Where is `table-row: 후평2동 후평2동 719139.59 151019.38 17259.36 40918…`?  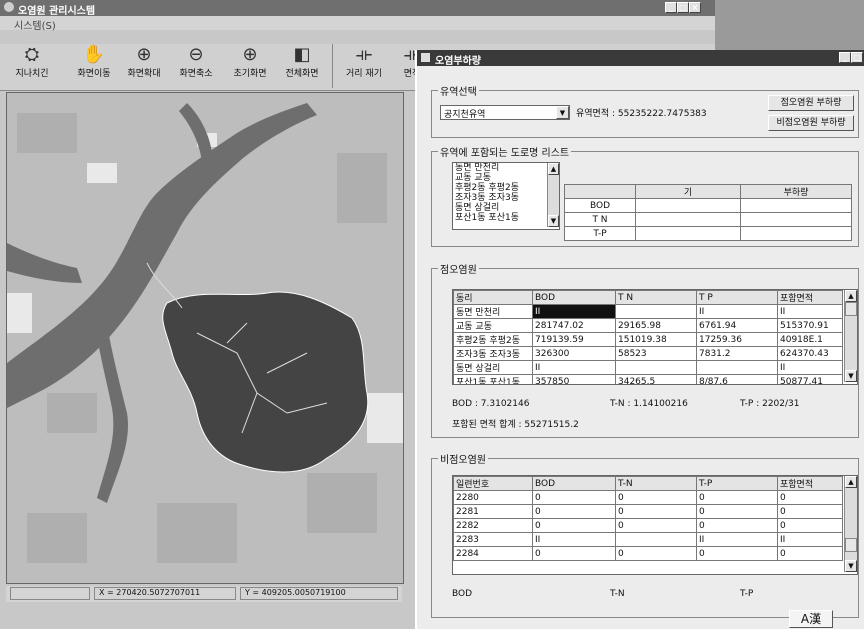 table-row: 후평2동 후평2동 719139.59 151019.38 17259.36 40918… is located at coordinates (648, 339).